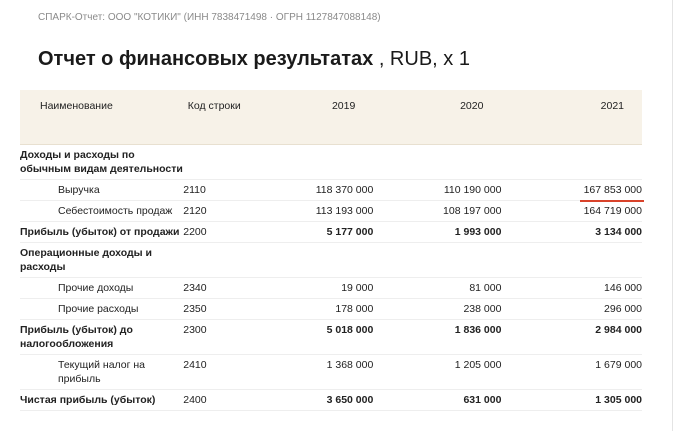 The width and height of the screenshot is (680, 431). Describe the element at coordinates (309, 288) in the screenshot. I see `row-2019: 19 000` at that location.